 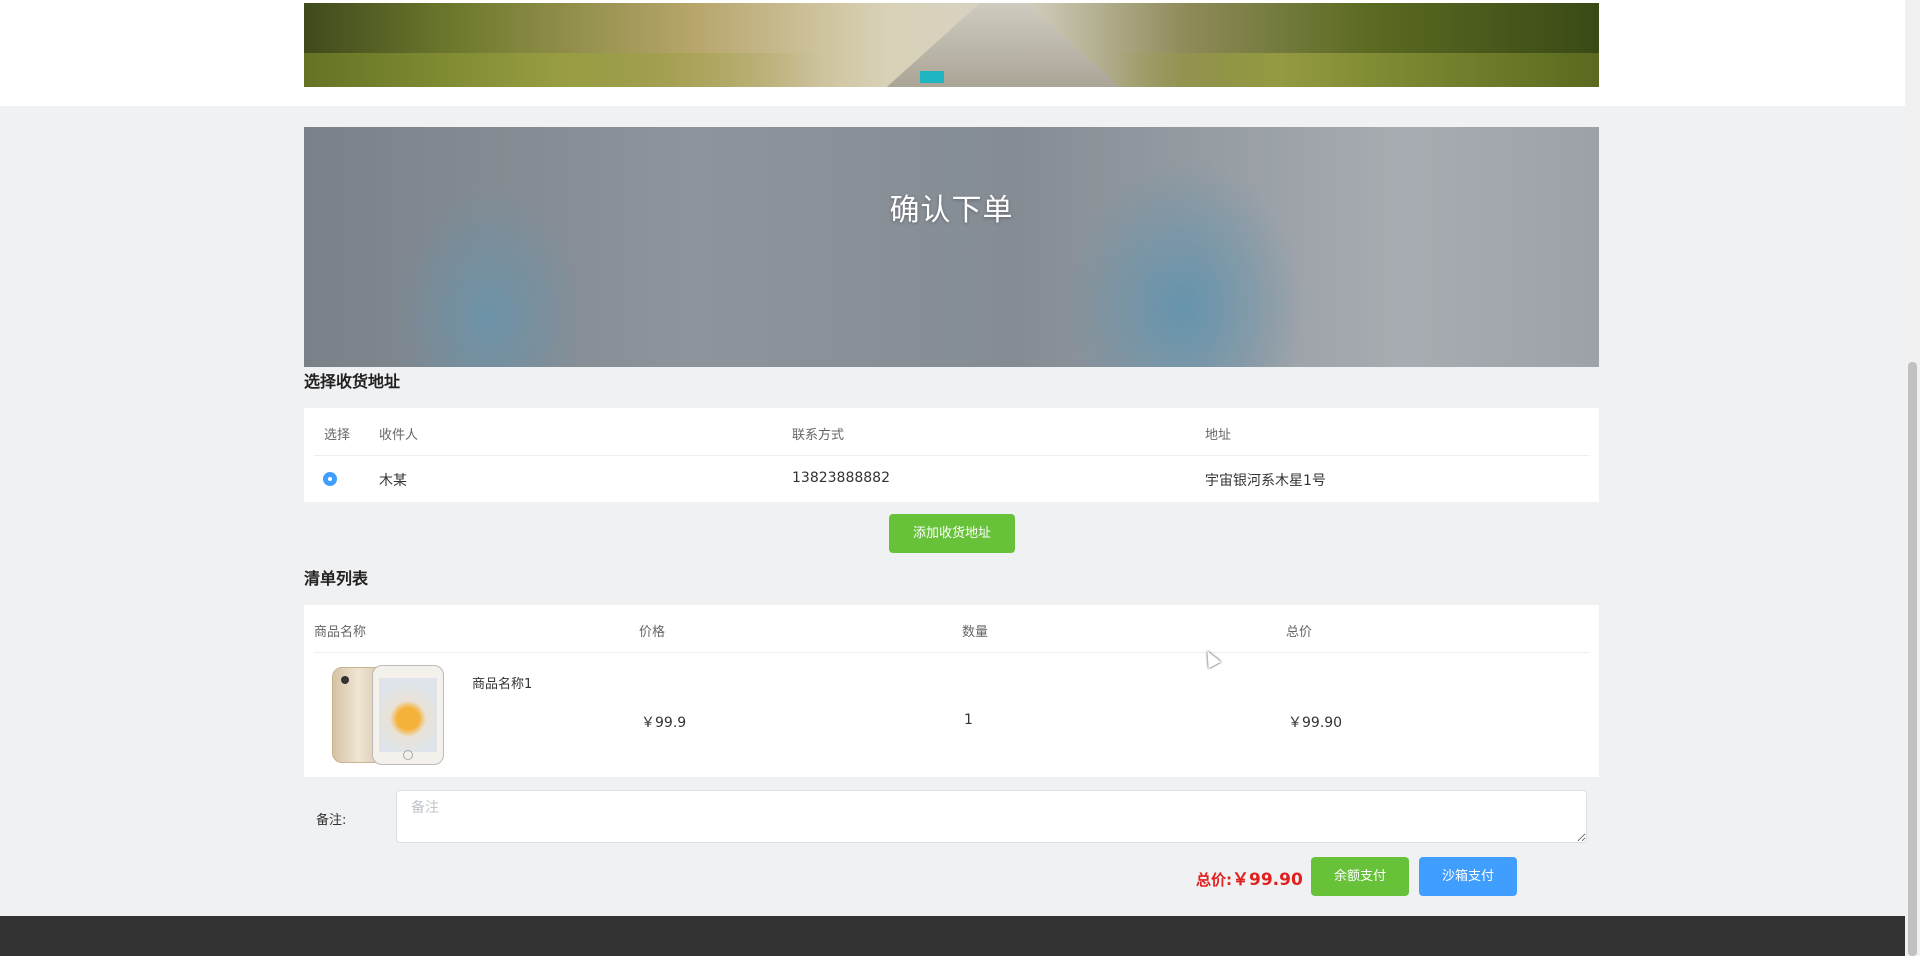 What do you see at coordinates (951, 633) in the screenshot?
I see `order-table-header: 商品名称 价格 数量 总价` at bounding box center [951, 633].